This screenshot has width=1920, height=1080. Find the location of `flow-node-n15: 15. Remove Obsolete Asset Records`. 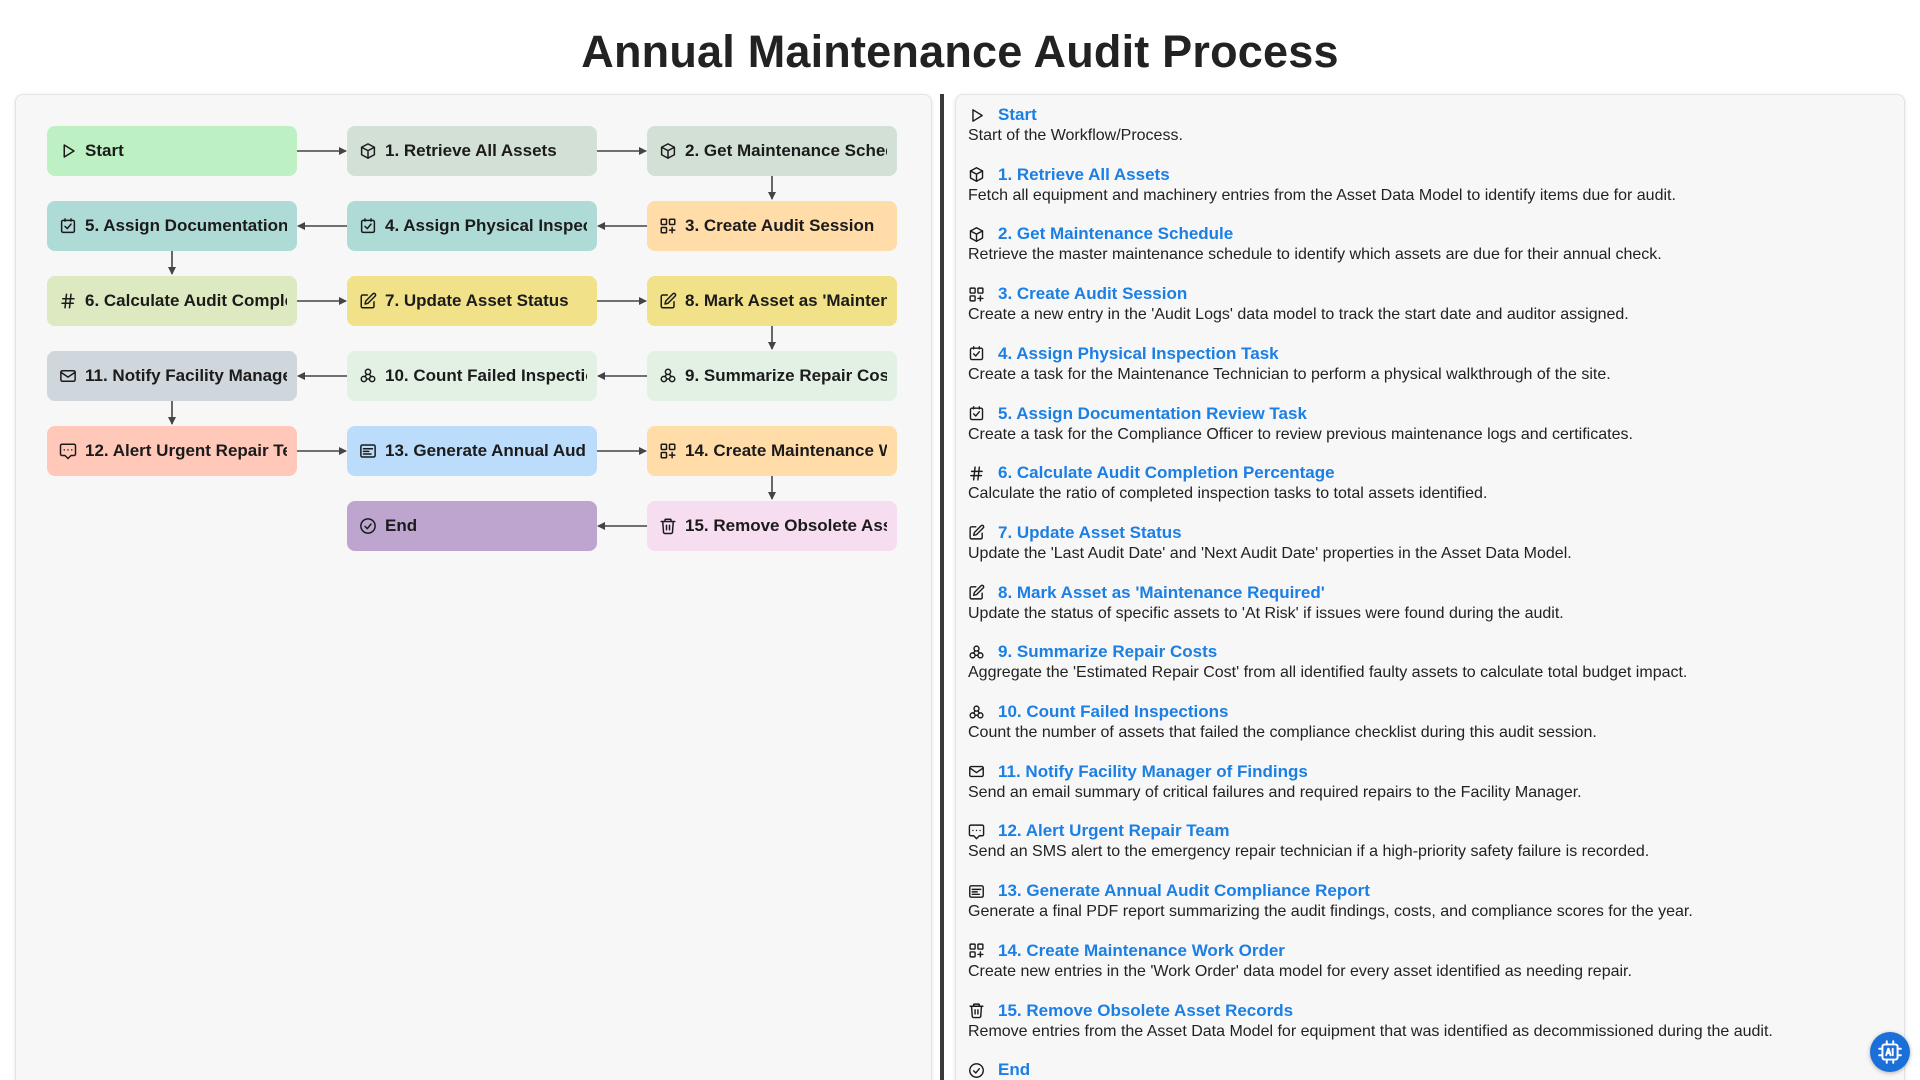

flow-node-n15: 15. Remove Obsolete Asset Records is located at coordinates (772, 526).